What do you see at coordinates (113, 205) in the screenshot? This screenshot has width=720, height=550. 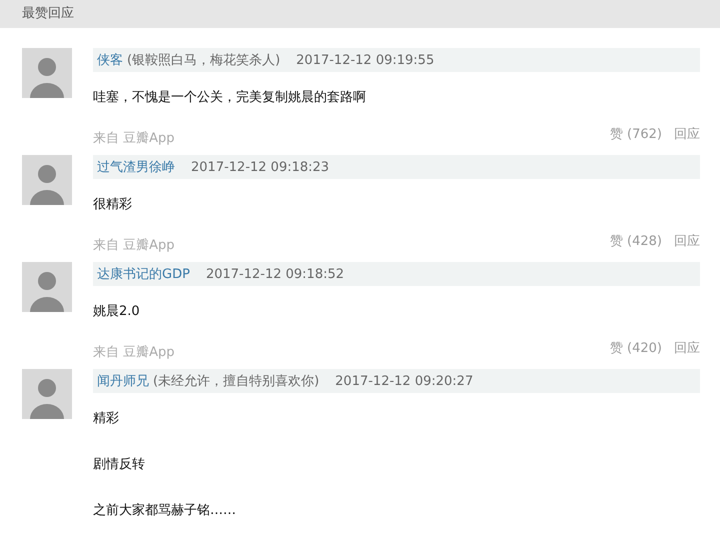 I see `comment-text: 很精彩` at bounding box center [113, 205].